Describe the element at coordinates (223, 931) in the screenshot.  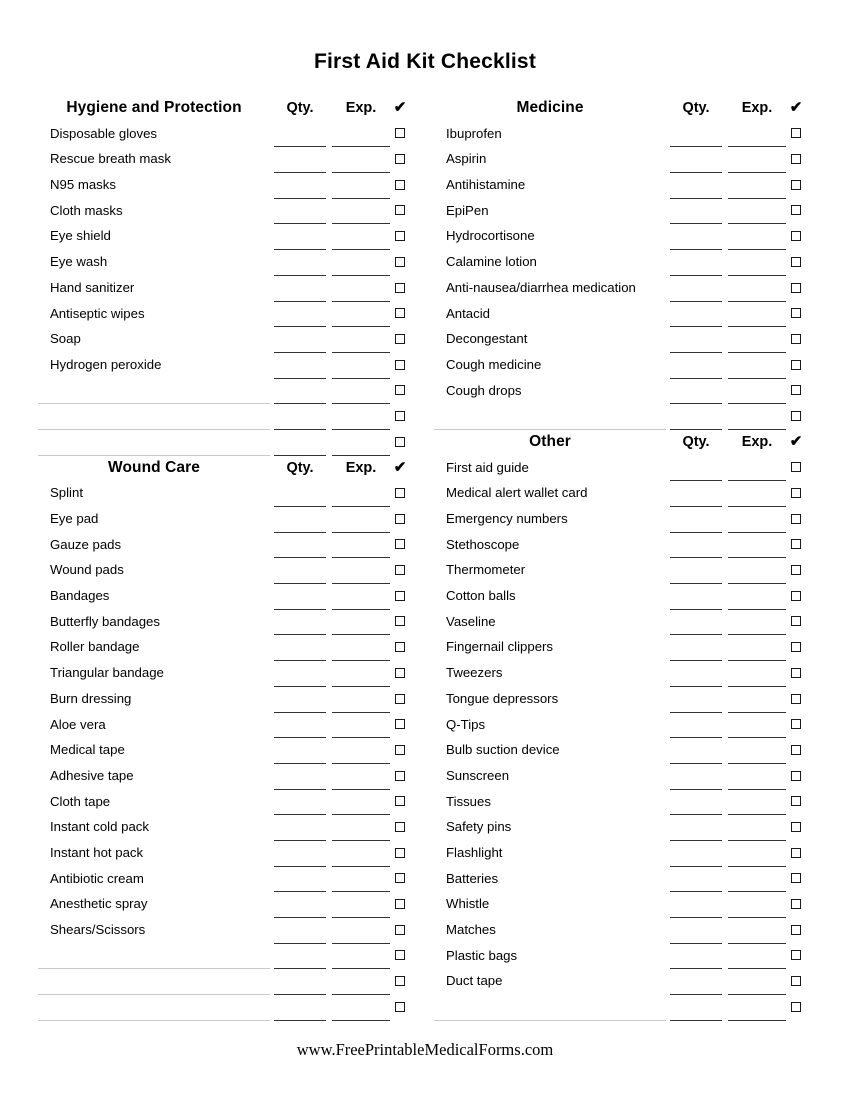
I see `checklist-row: Shears/Scissors` at that location.